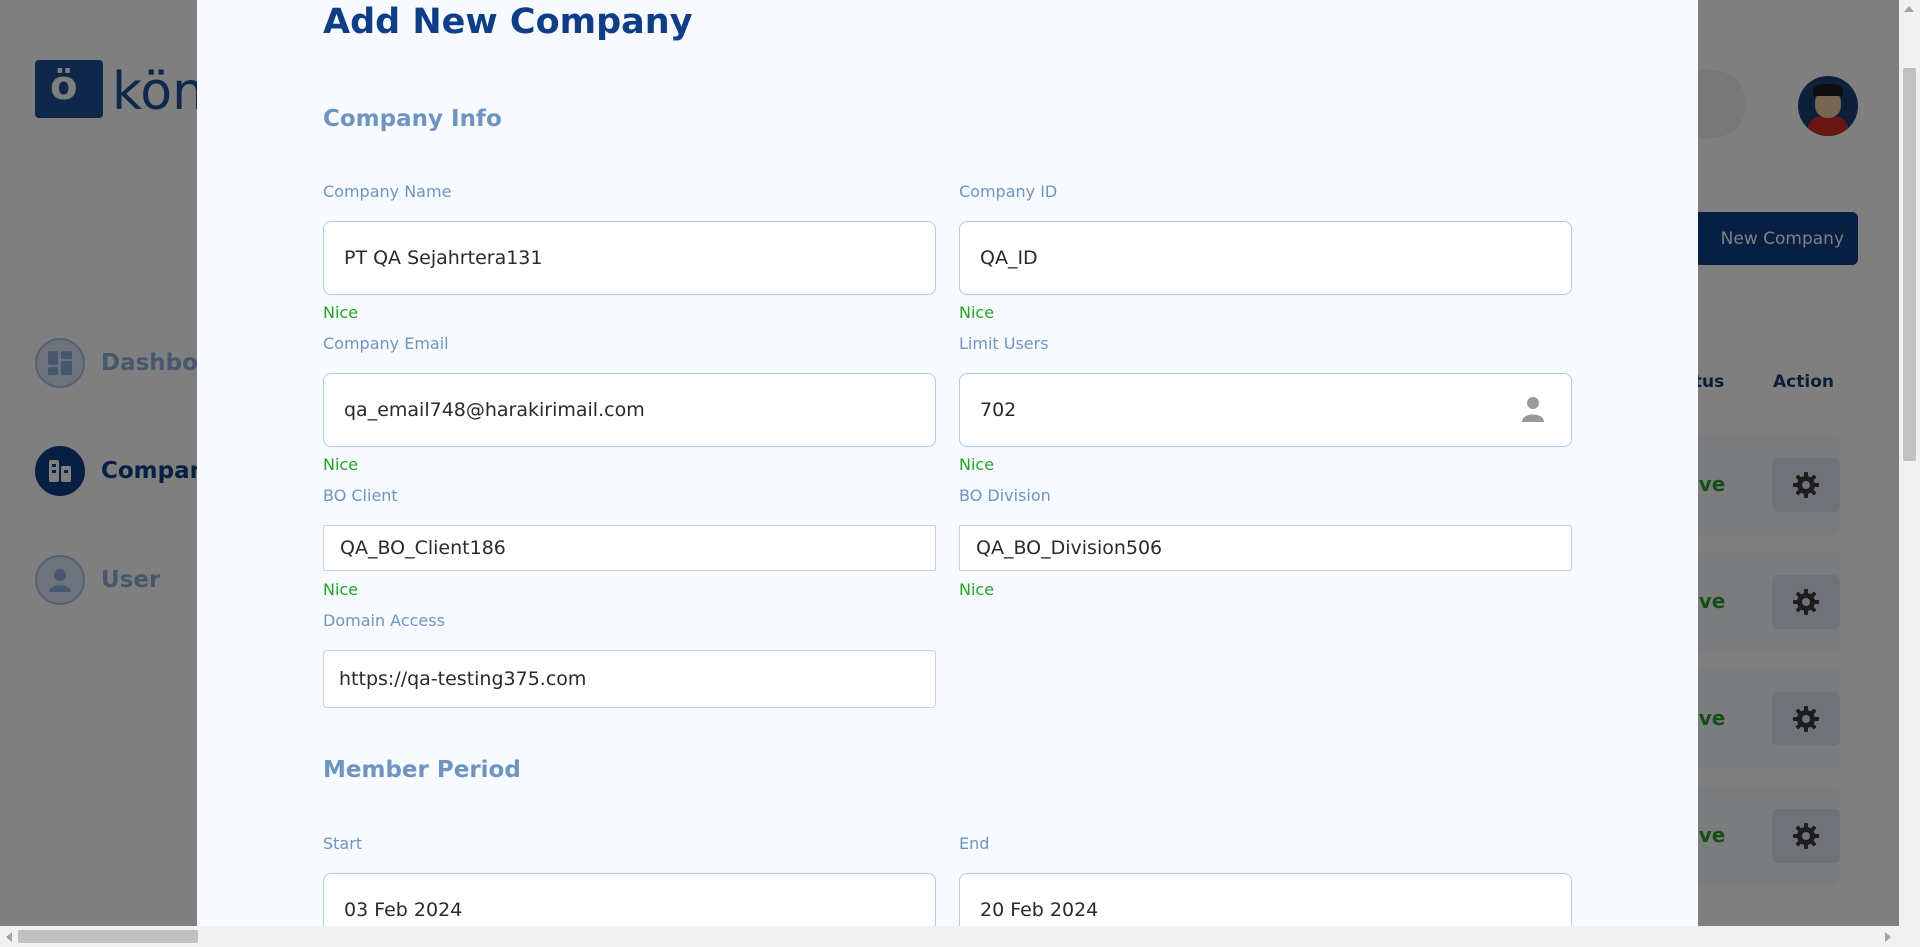 This screenshot has width=1920, height=947. What do you see at coordinates (629, 679) in the screenshot?
I see `domain-access-field: https://qa-testing375.com` at bounding box center [629, 679].